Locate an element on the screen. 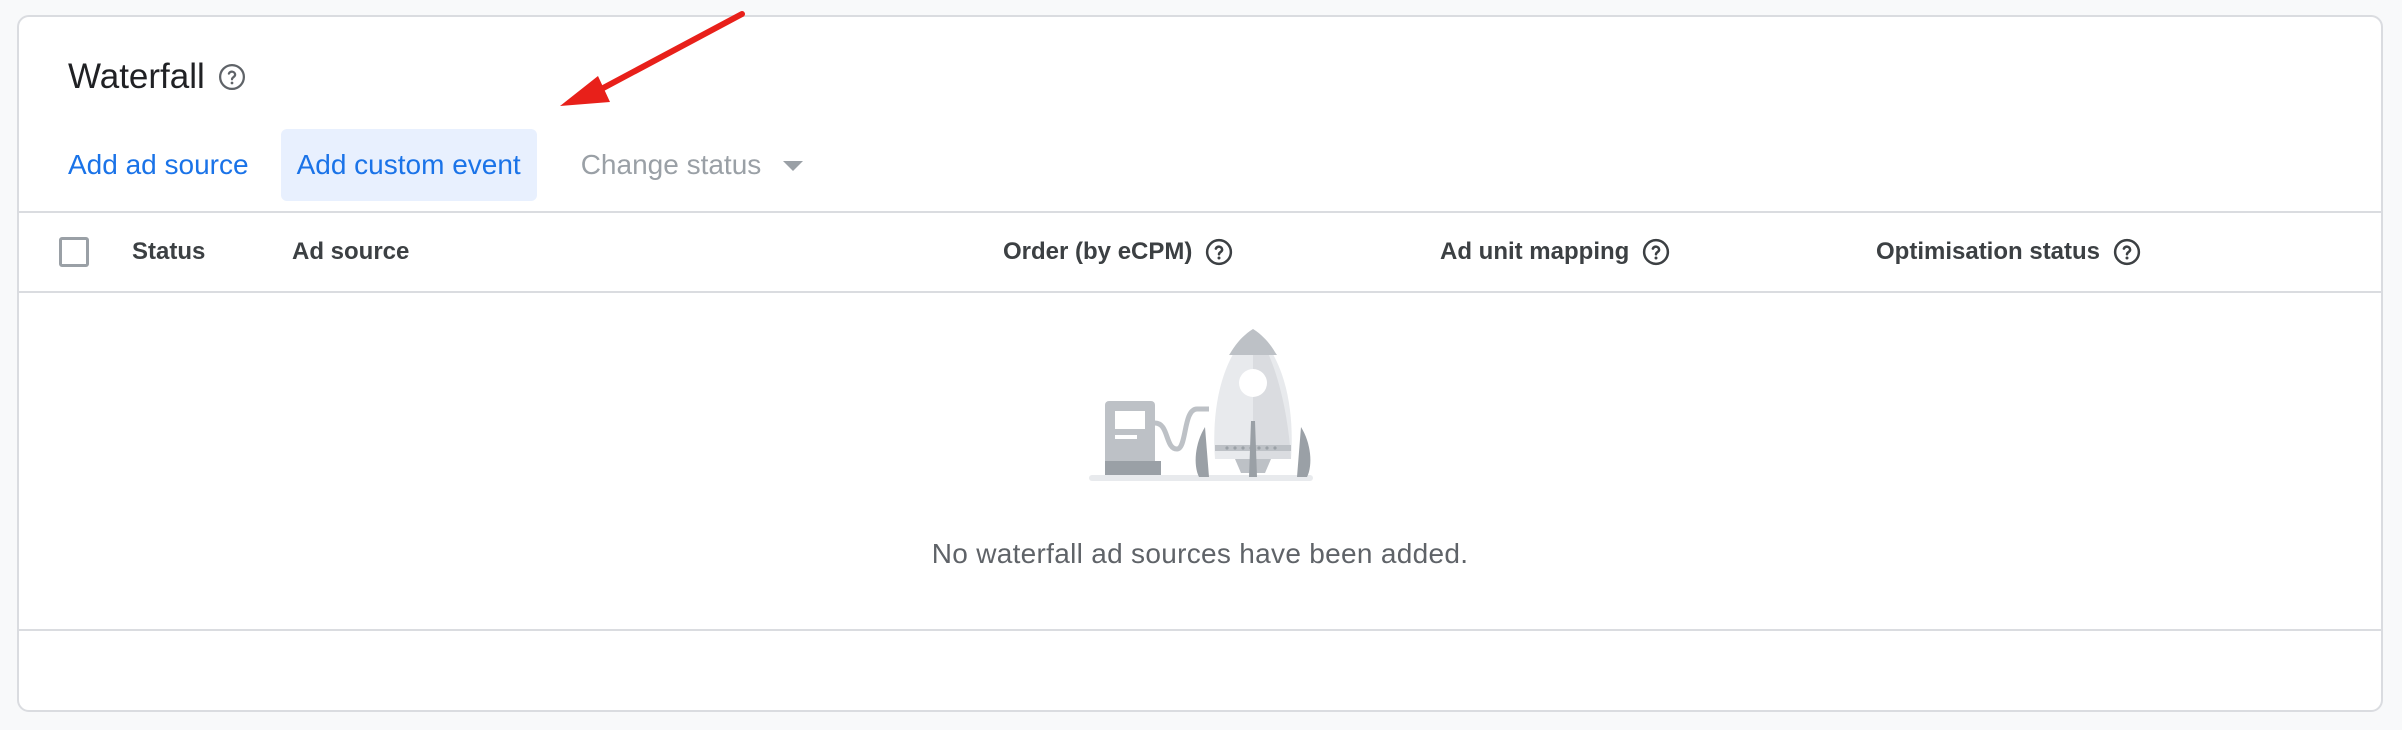 The width and height of the screenshot is (2402, 730). column-header-label: Status is located at coordinates (169, 251).